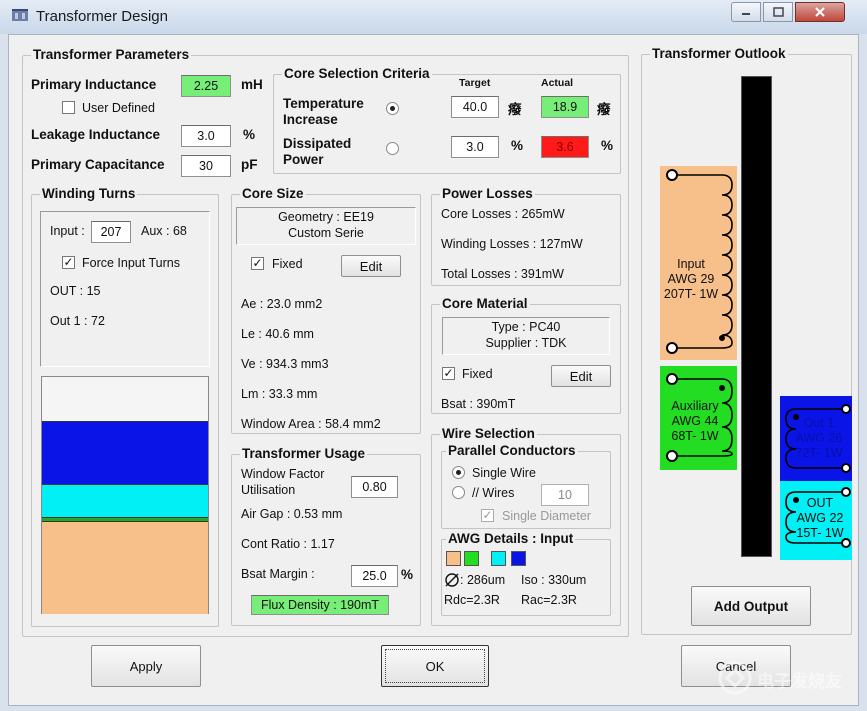 Image resolution: width=867 pixels, height=711 pixels. What do you see at coordinates (512, 244) in the screenshot?
I see `winding-losses-text: Winding Losses : 127mW` at bounding box center [512, 244].